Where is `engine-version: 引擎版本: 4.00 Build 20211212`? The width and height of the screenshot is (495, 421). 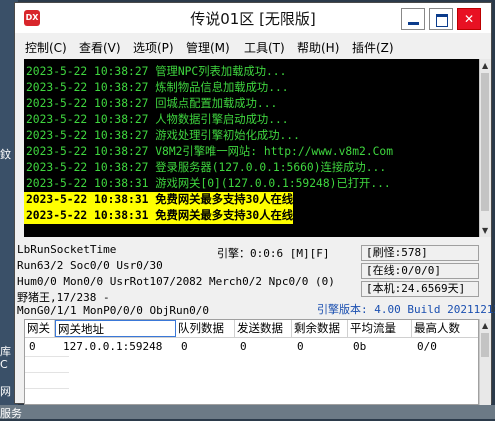
engine-version: 引擎版本: 4.00 Build 20211212 is located at coordinates (406, 309).